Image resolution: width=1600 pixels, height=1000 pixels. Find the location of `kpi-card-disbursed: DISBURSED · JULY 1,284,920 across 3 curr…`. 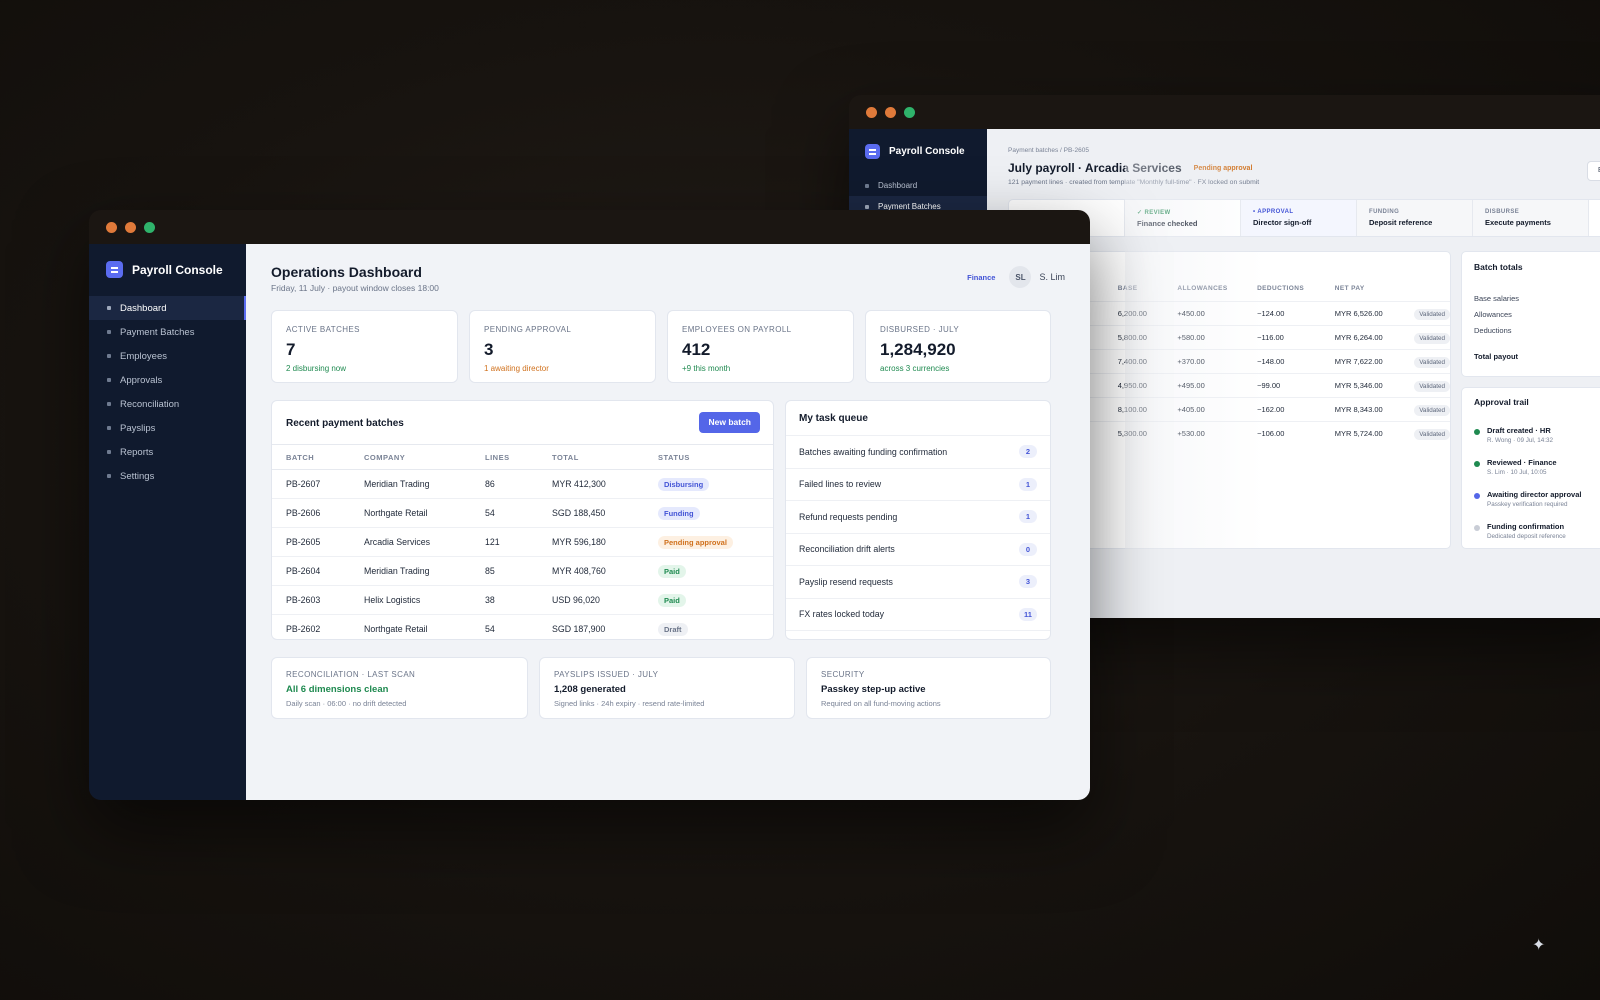

kpi-card-disbursed: DISBURSED · JULY 1,284,920 across 3 curr… is located at coordinates (958, 346).